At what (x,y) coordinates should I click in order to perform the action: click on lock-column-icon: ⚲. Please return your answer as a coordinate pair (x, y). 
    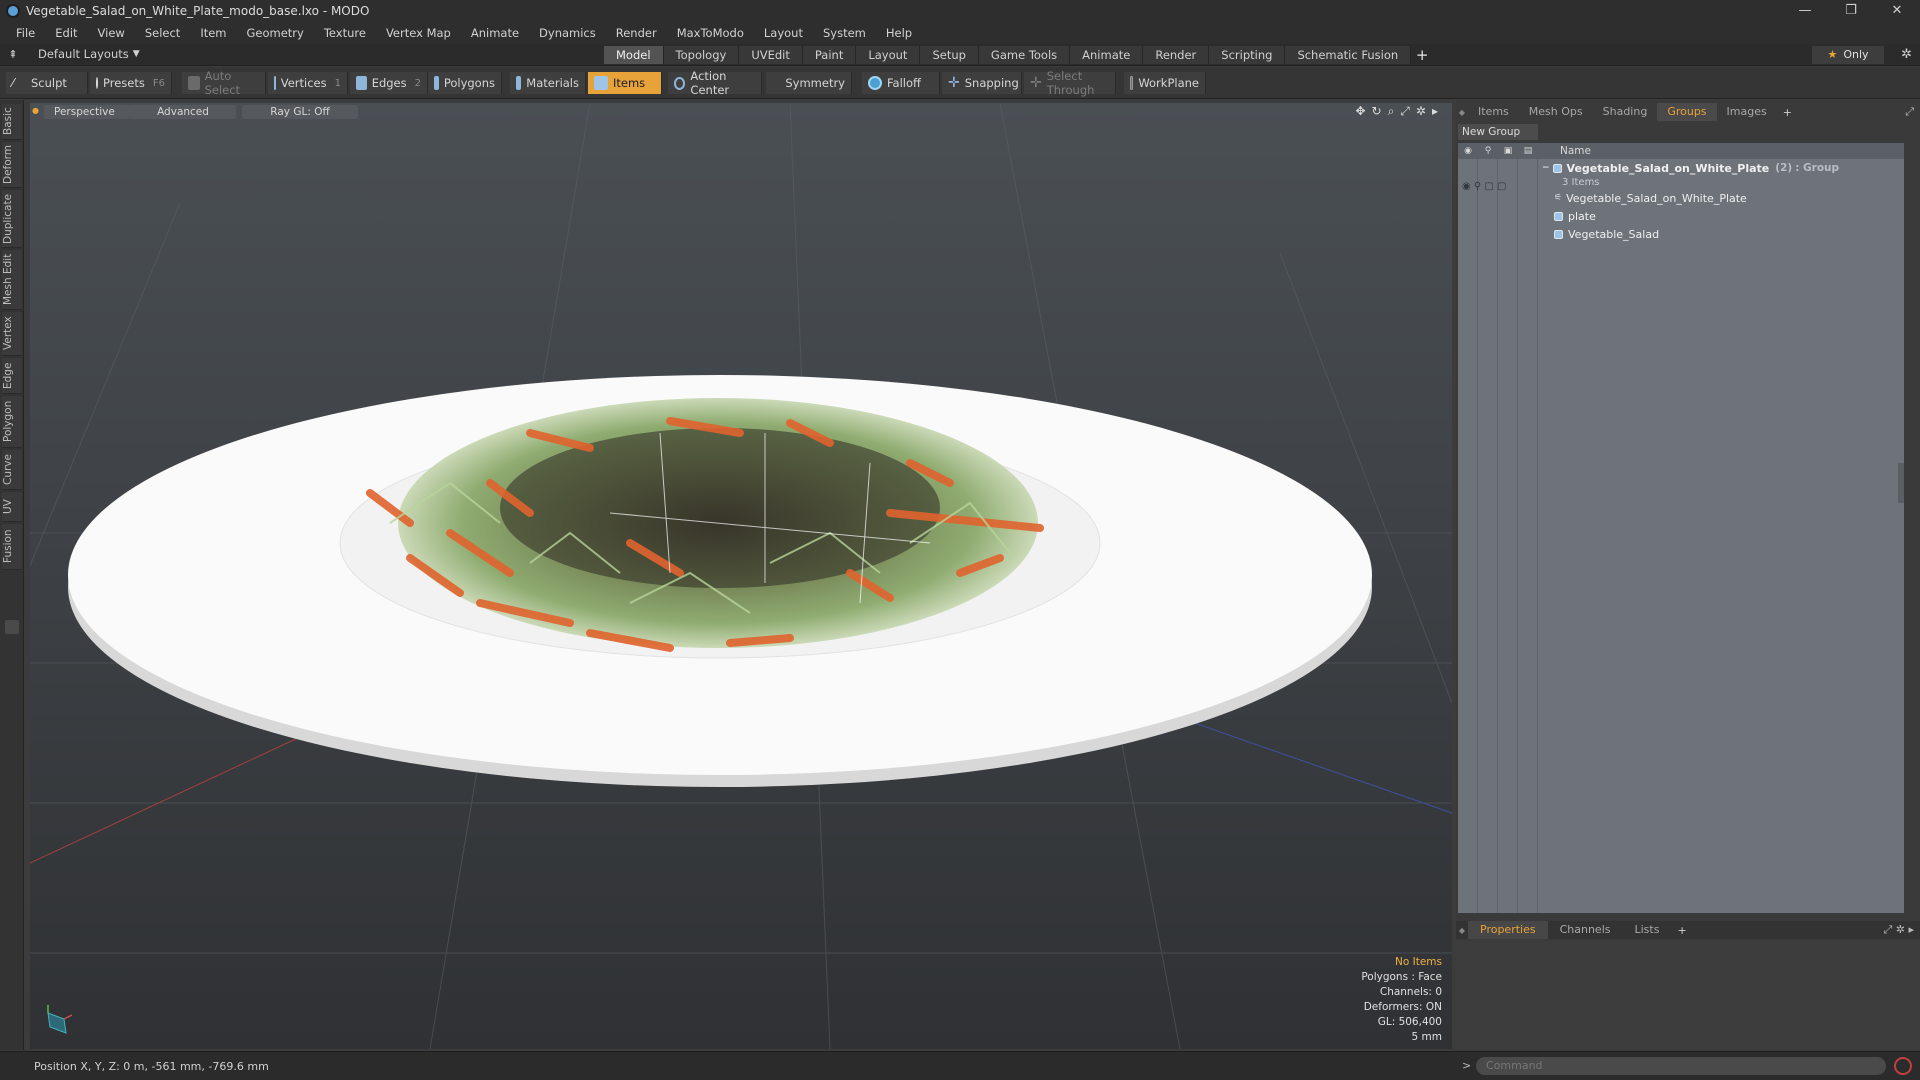
    Looking at the image, I should click on (1488, 151).